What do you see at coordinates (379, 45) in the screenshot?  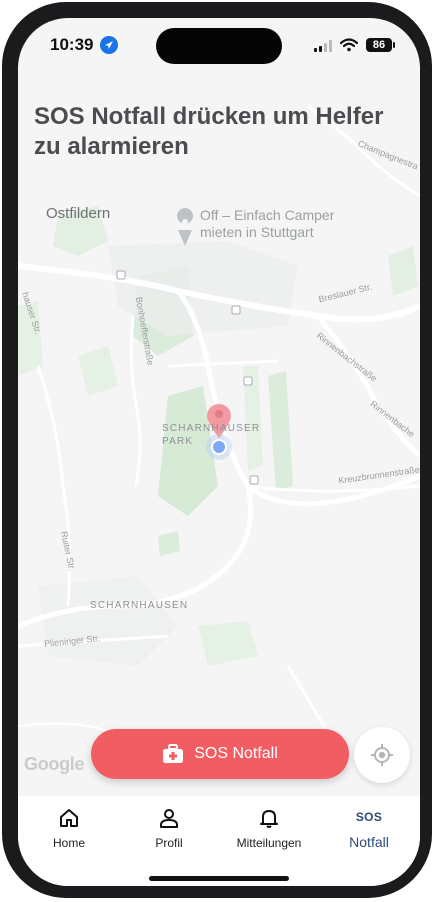 I see `battery-icon: 86` at bounding box center [379, 45].